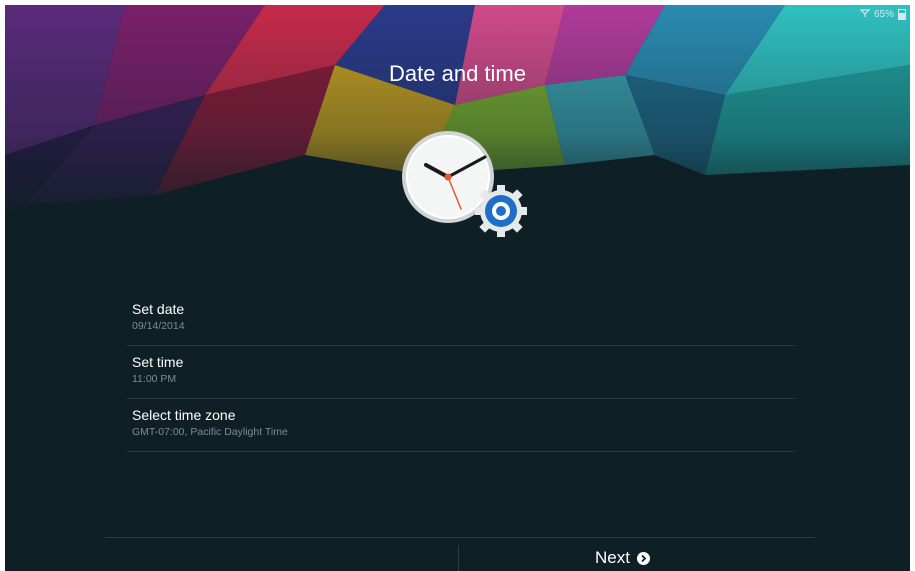 The height and width of the screenshot is (571, 915). I want to click on gear-icon, so click(501, 211).